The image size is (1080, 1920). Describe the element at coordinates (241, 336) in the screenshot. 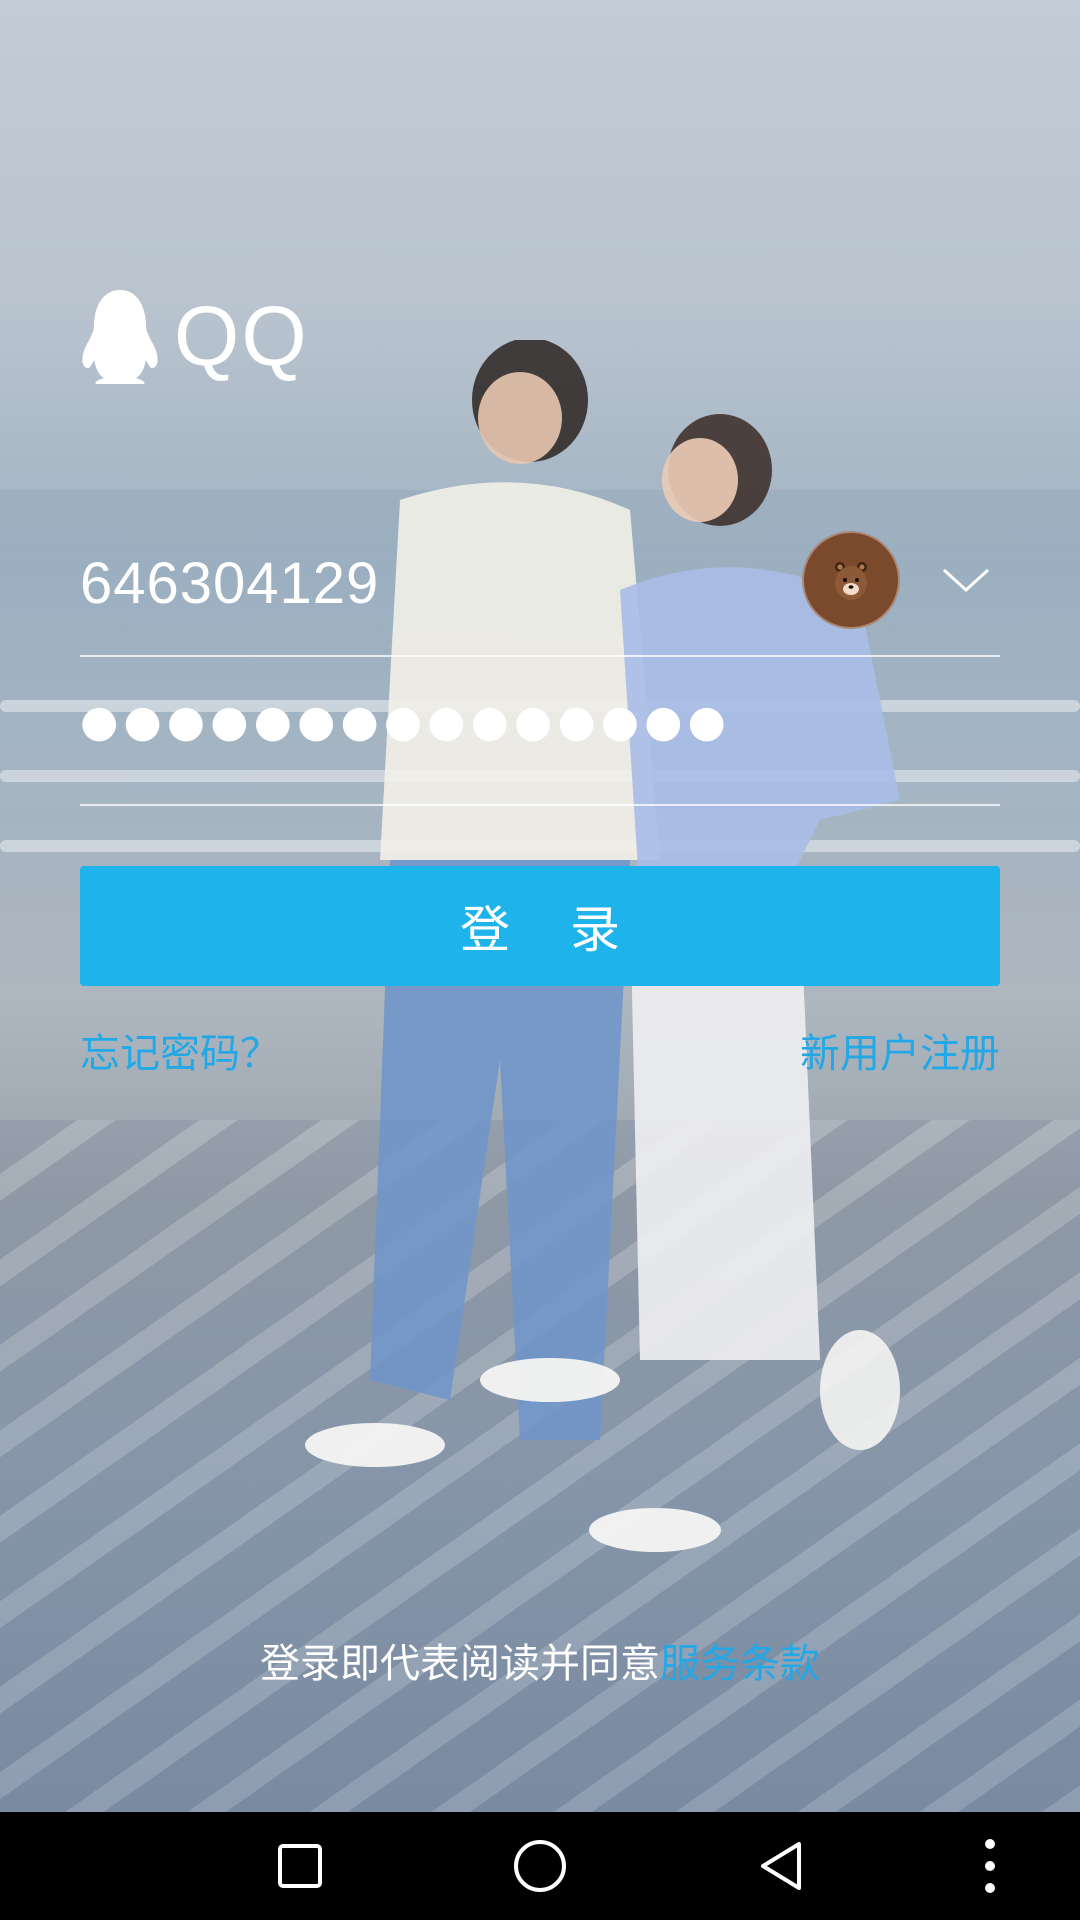

I see `logo-text: QQ` at that location.